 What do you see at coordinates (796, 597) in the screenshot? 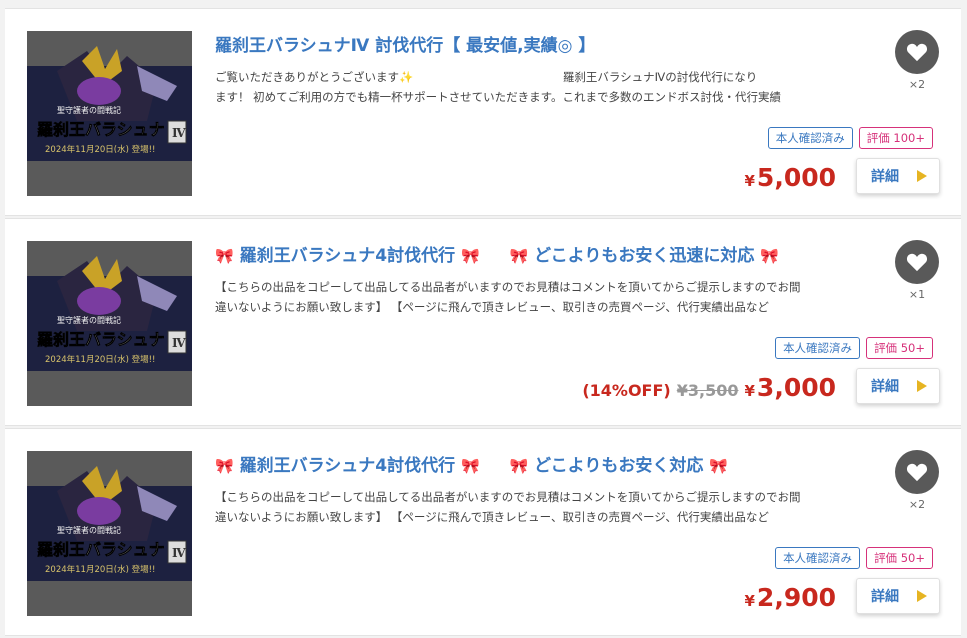
I see `price: 2,900` at bounding box center [796, 597].